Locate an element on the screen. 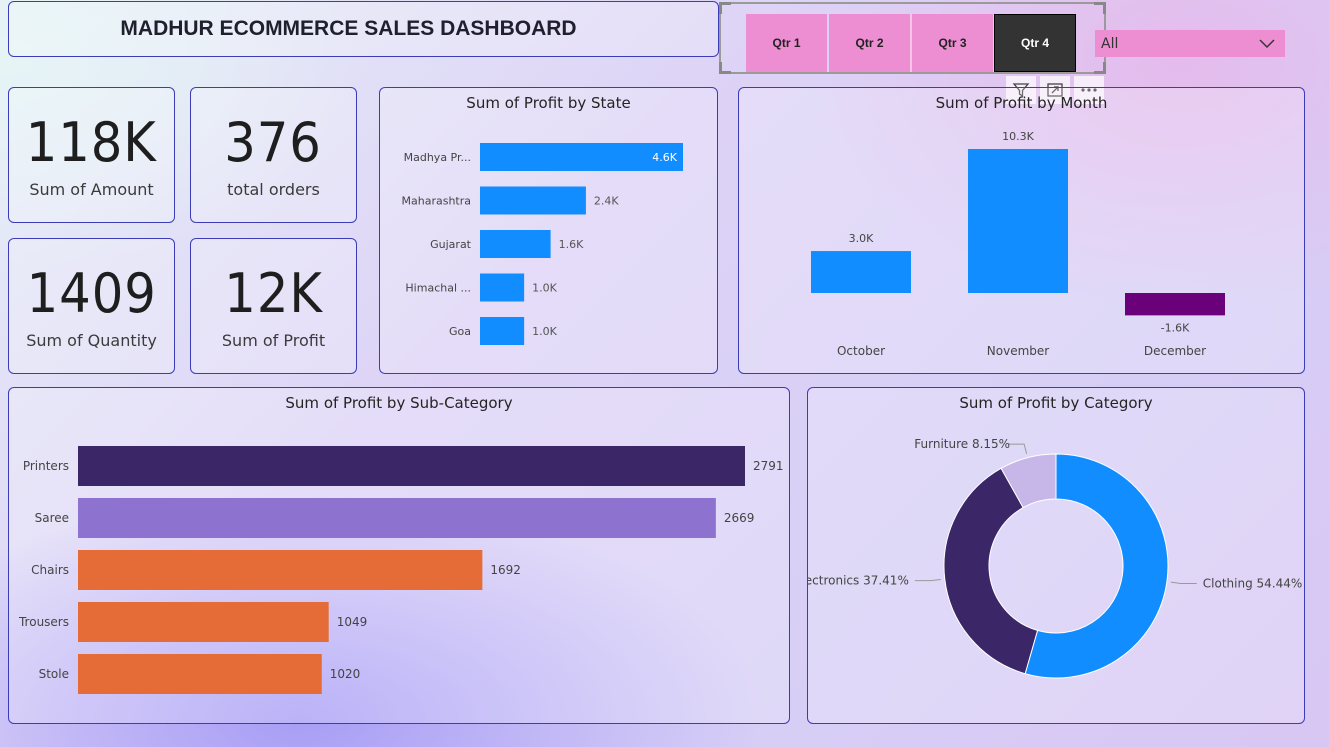  dashboard-title: MADHUR ECOMMERCE SALES DASHBOARD is located at coordinates (348, 28).